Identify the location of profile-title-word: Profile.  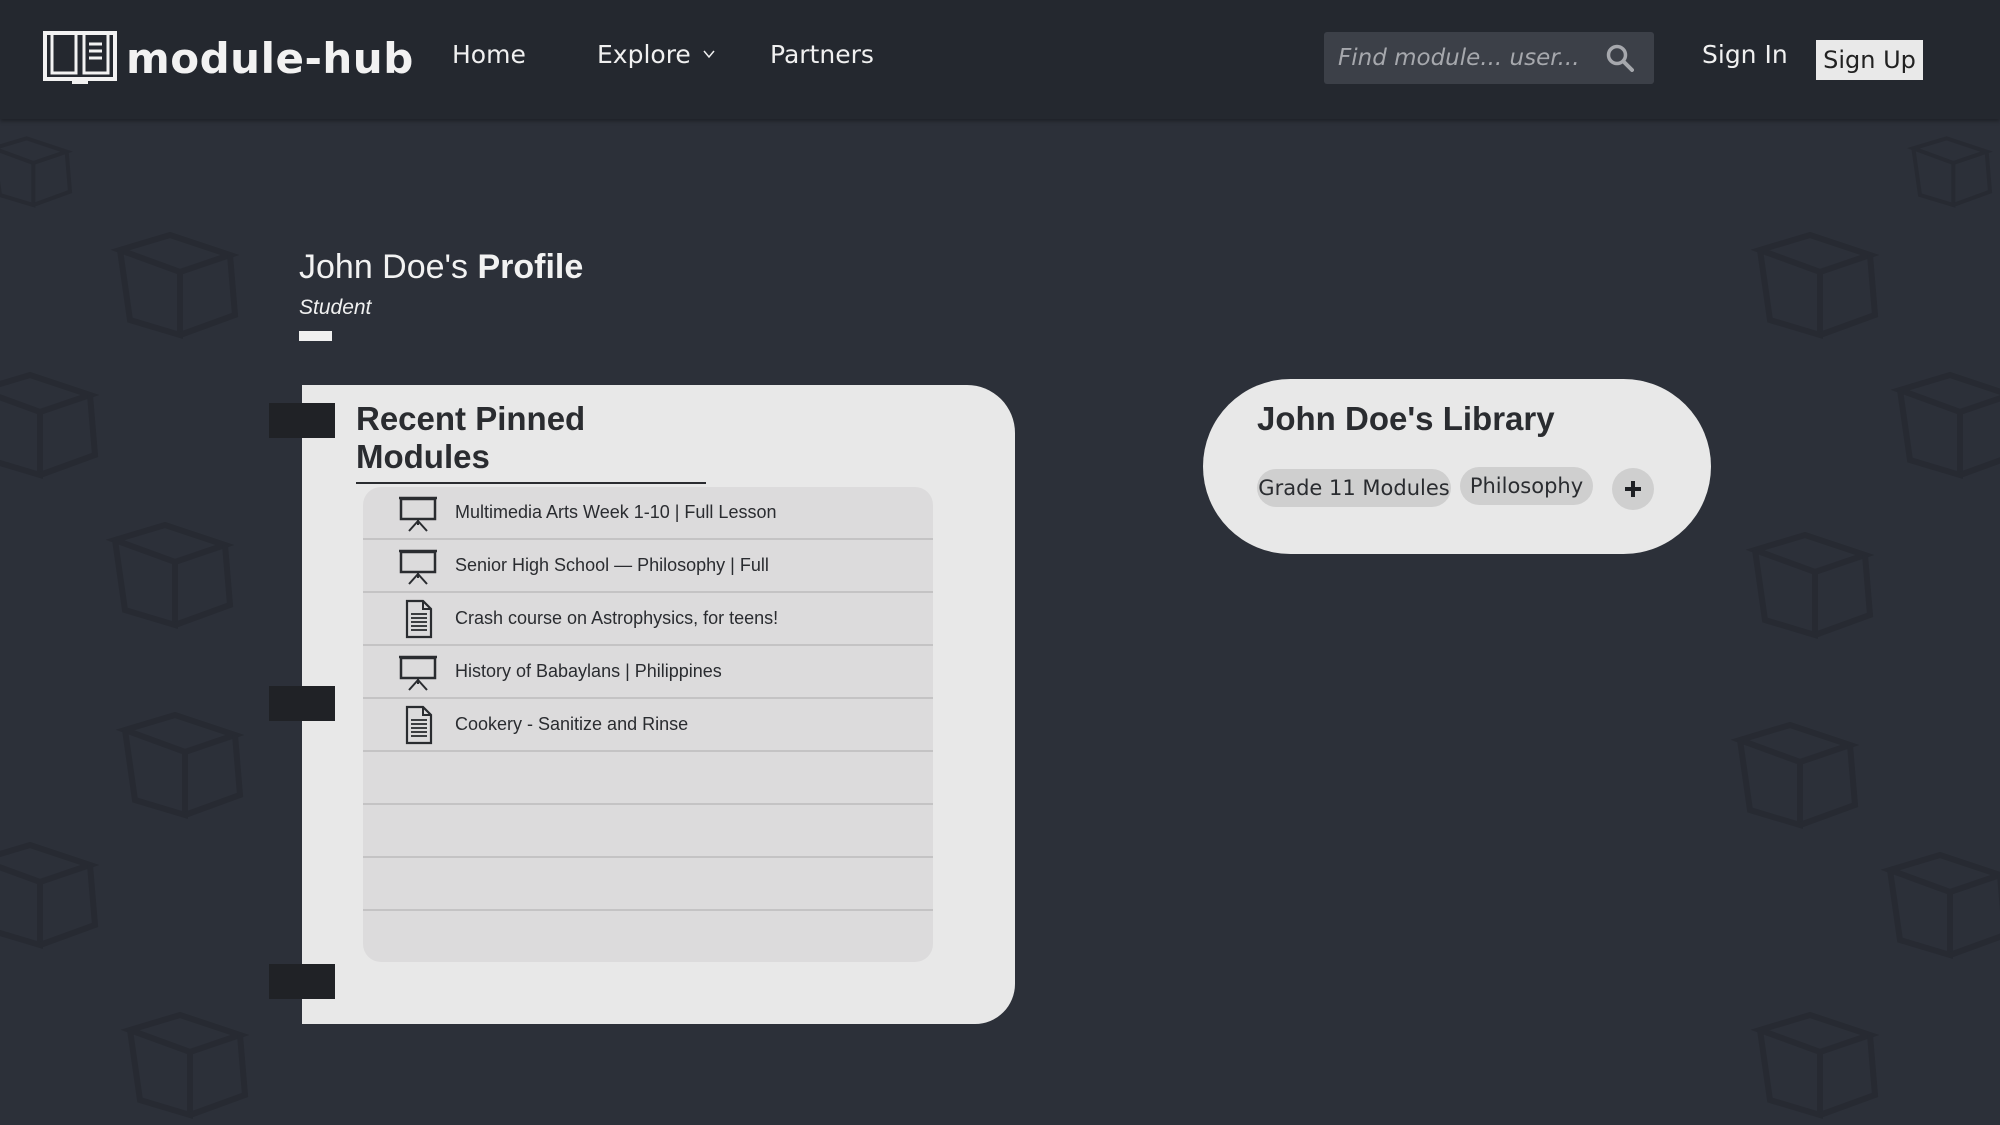
(530, 267).